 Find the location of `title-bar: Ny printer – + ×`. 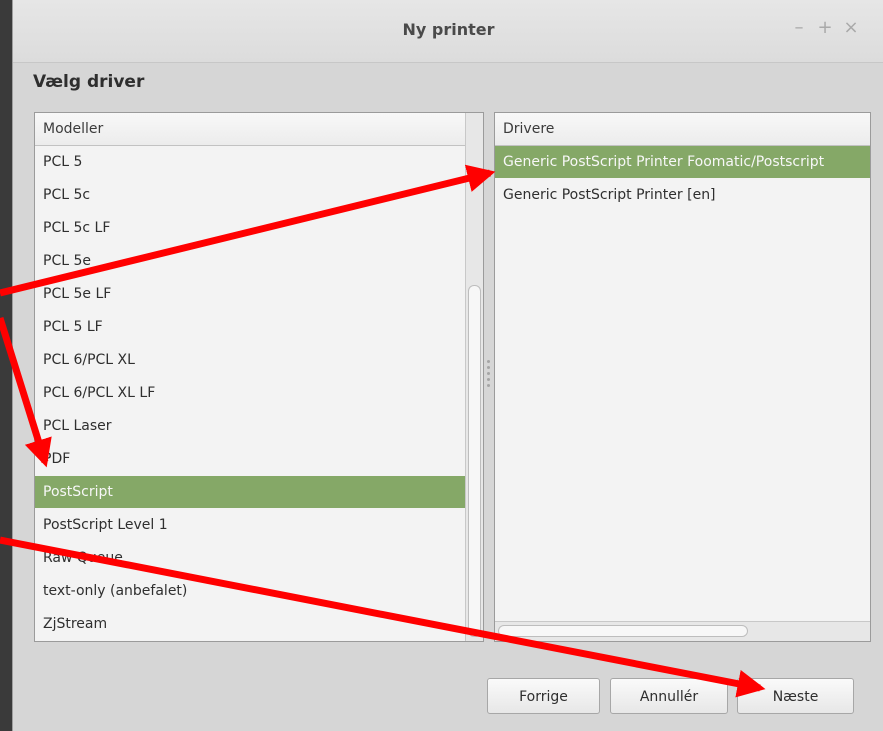

title-bar: Ny printer – + × is located at coordinates (448, 31).